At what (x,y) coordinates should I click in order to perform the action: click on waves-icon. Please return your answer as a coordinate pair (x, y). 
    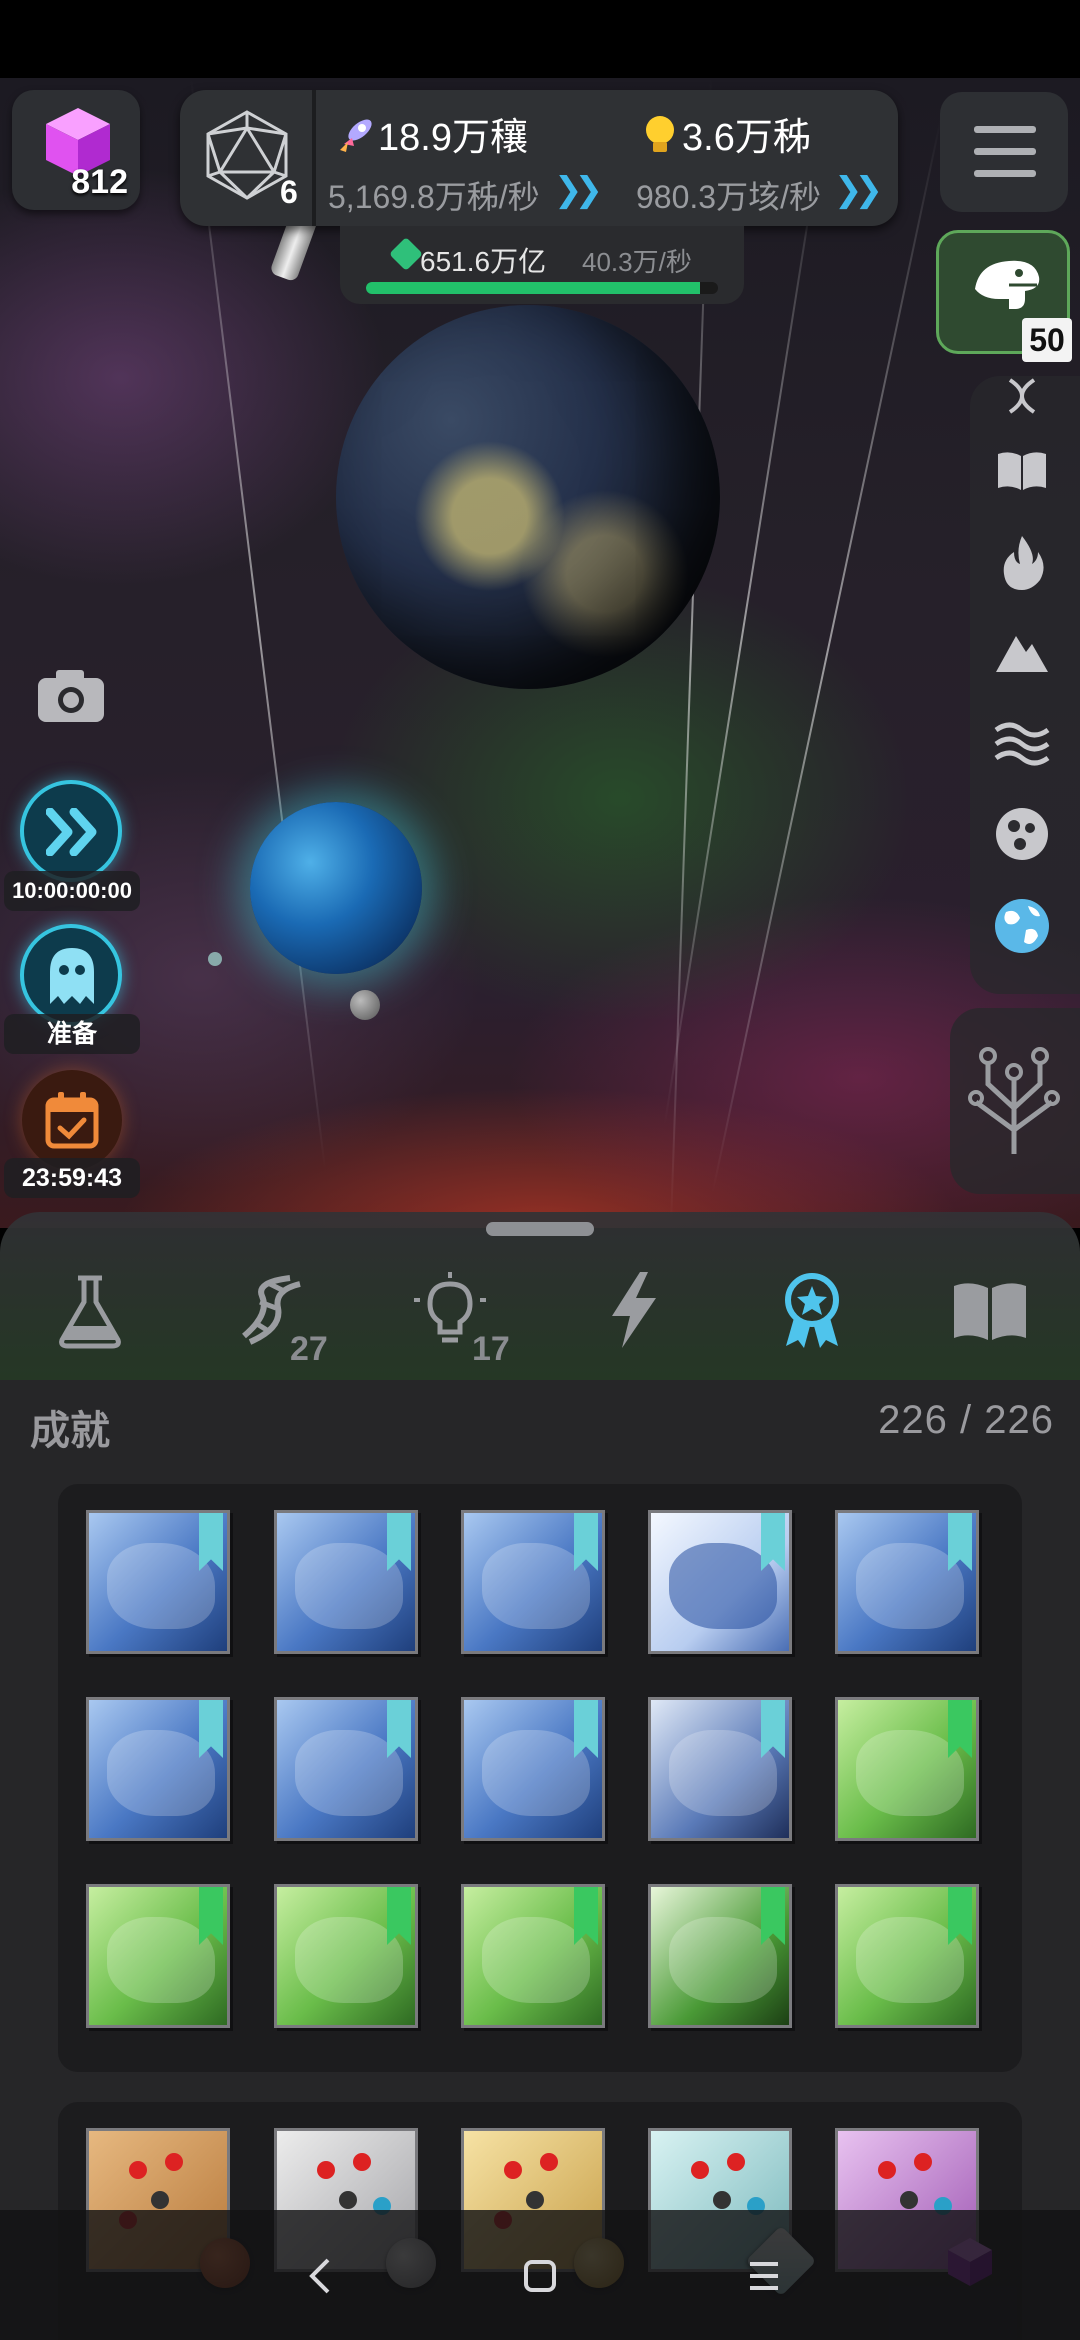
    Looking at the image, I should click on (1022, 742).